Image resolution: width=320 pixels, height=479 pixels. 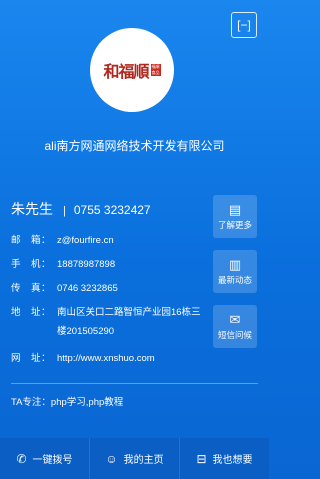 I want to click on info-row-address: 地 址： 南山区关口二路智恒产业园16栋三楼201505290, so click(x=108, y=323).